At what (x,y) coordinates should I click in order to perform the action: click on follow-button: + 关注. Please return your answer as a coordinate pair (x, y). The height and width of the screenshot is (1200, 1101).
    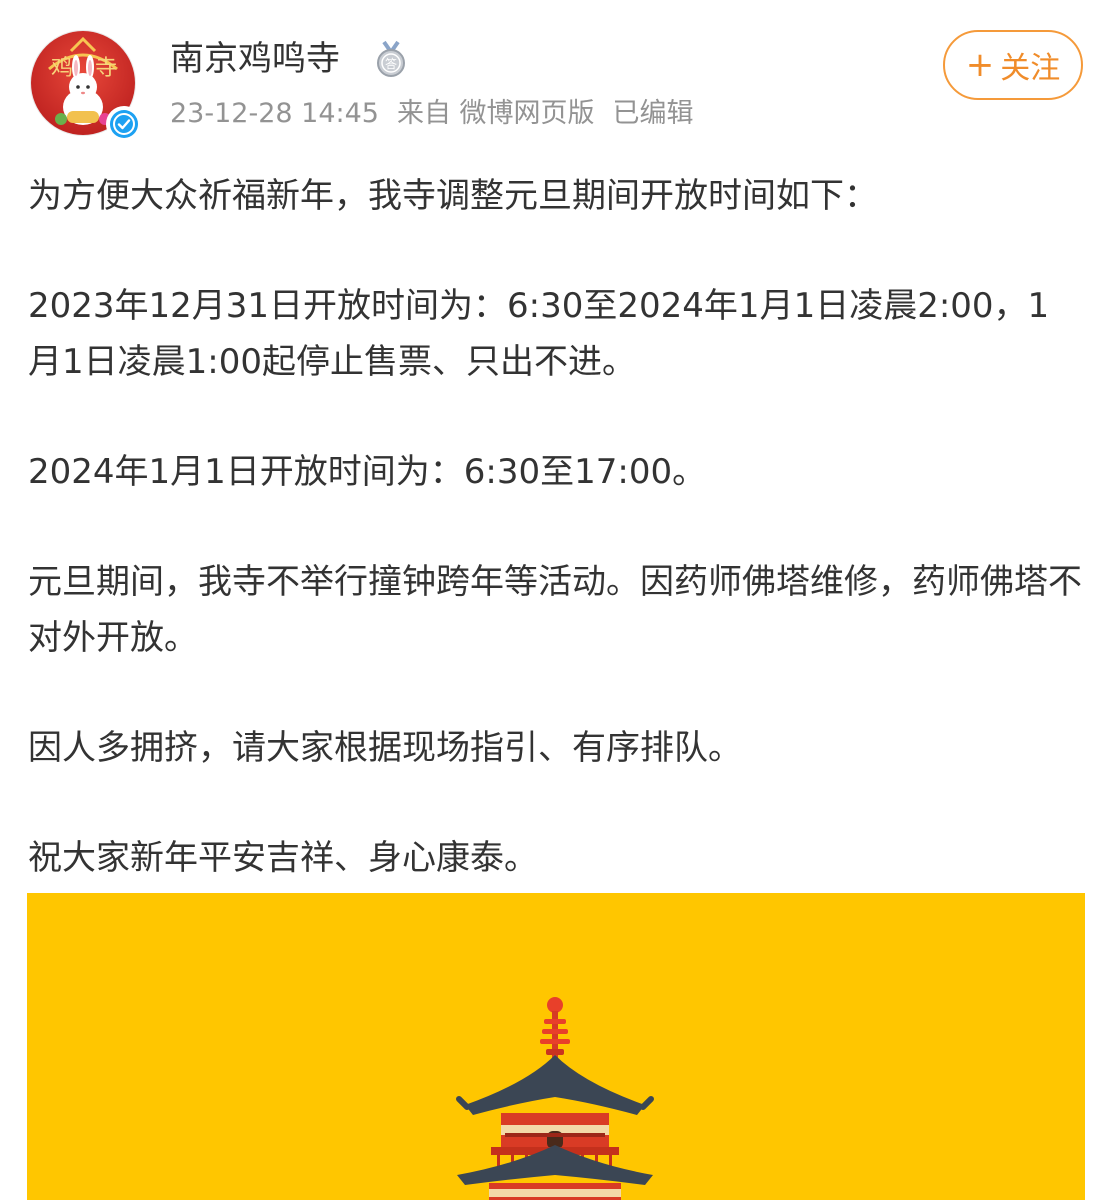
    Looking at the image, I should click on (1013, 65).